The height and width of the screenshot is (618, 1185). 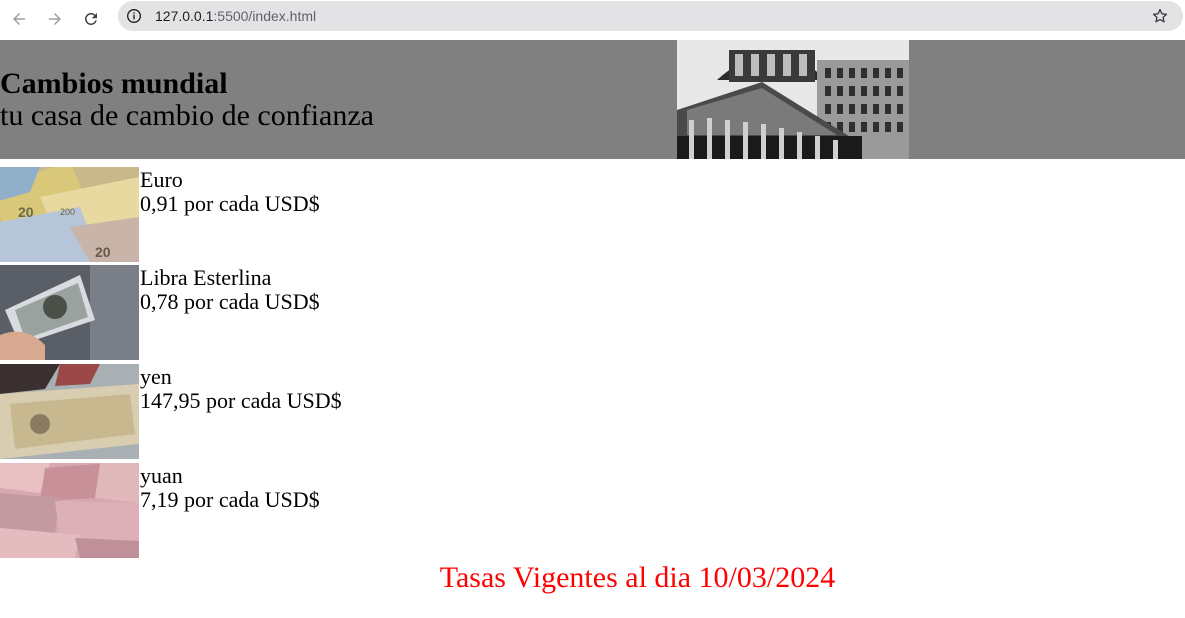 What do you see at coordinates (134, 16) in the screenshot?
I see `info-icon` at bounding box center [134, 16].